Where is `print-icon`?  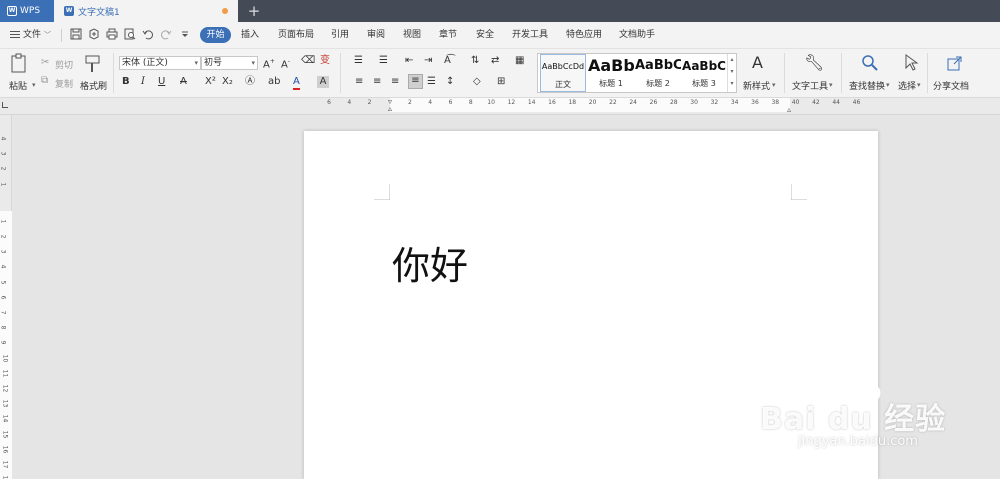
print-icon is located at coordinates (112, 34).